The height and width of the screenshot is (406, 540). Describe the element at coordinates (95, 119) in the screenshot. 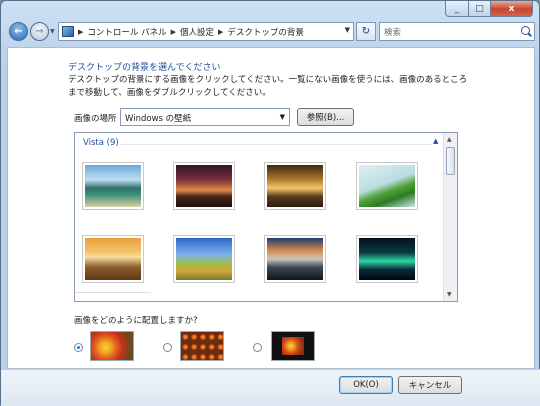

I see `picture-location-label: 画像の場所` at that location.